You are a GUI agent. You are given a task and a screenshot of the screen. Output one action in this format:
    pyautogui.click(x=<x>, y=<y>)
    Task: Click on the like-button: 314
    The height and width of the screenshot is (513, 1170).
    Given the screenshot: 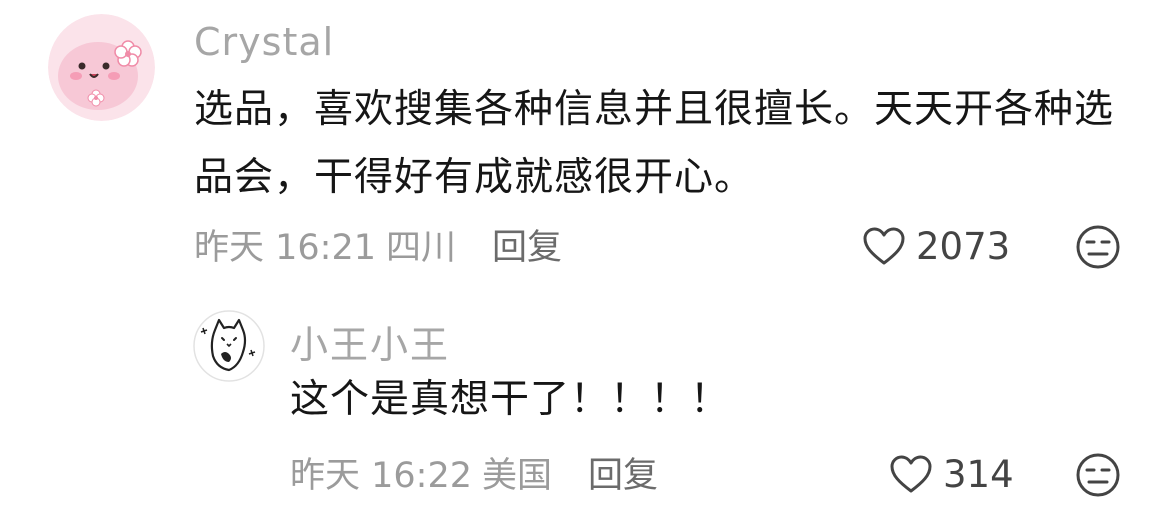 What is the action you would take?
    pyautogui.click(x=951, y=474)
    